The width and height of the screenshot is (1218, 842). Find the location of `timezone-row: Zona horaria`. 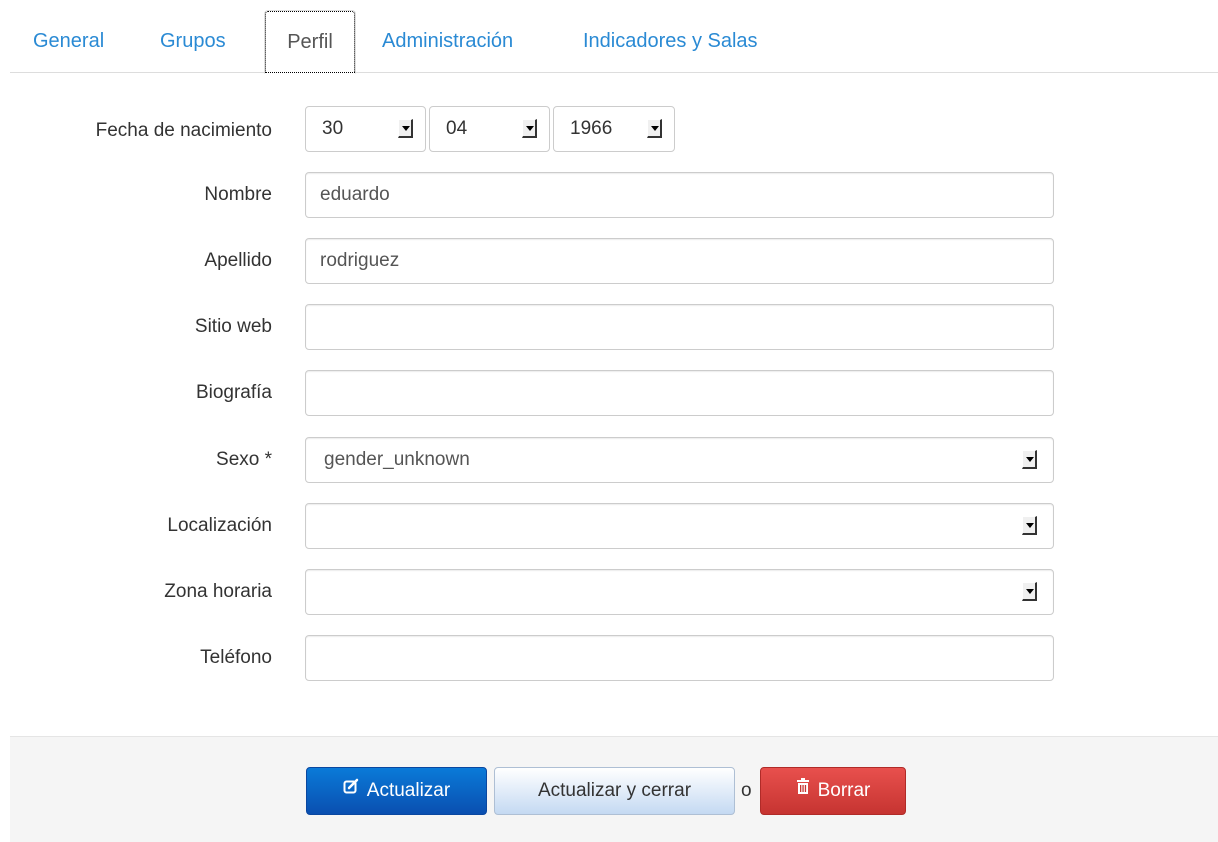

timezone-row: Zona horaria is located at coordinates (609, 592).